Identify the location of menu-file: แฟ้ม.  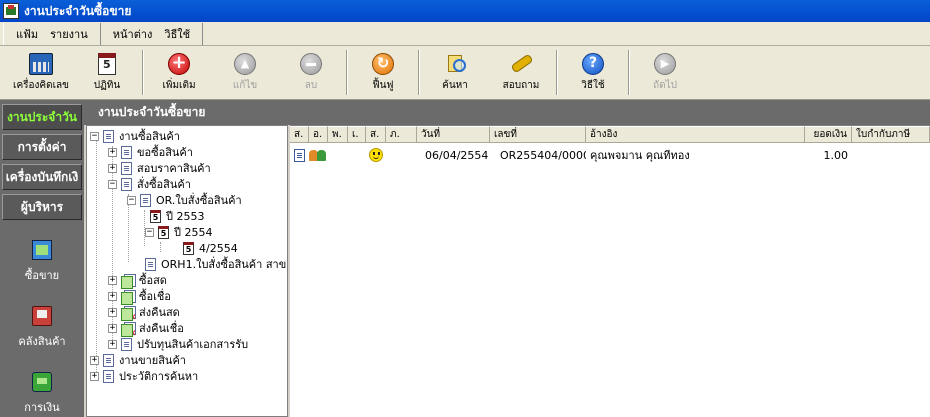
(27, 34).